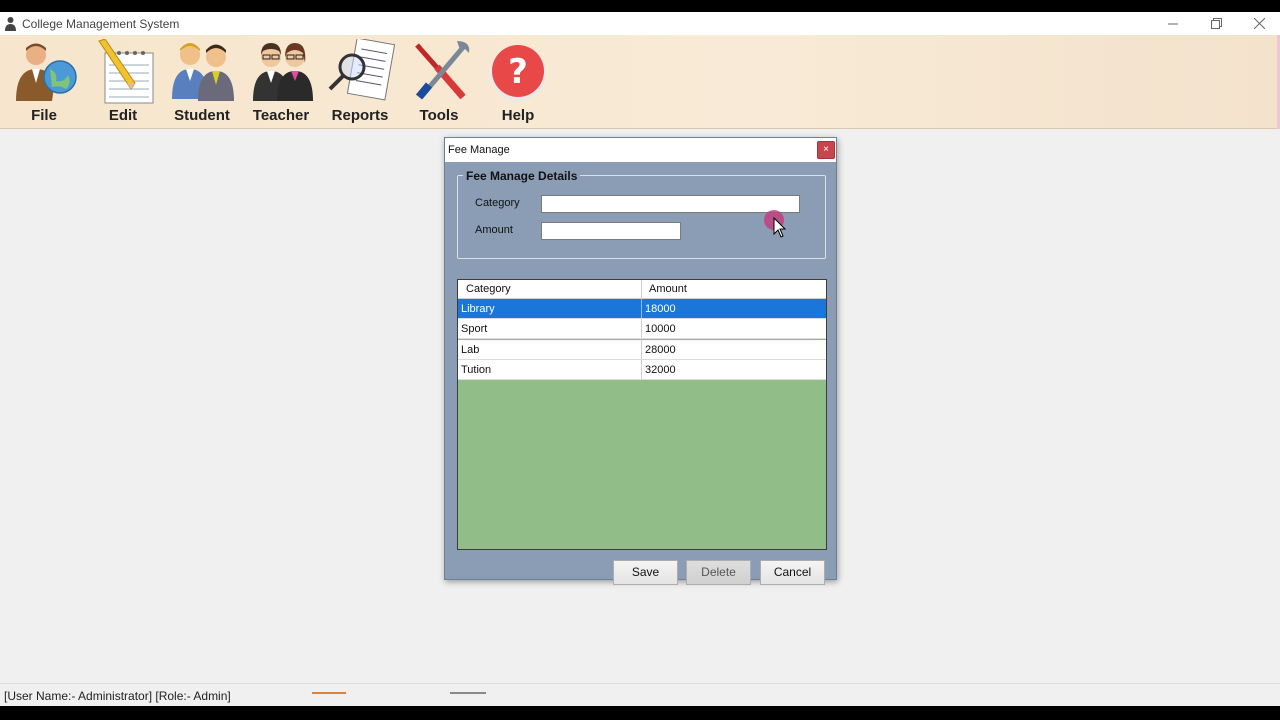  I want to click on cell-amount: 18000, so click(734, 309).